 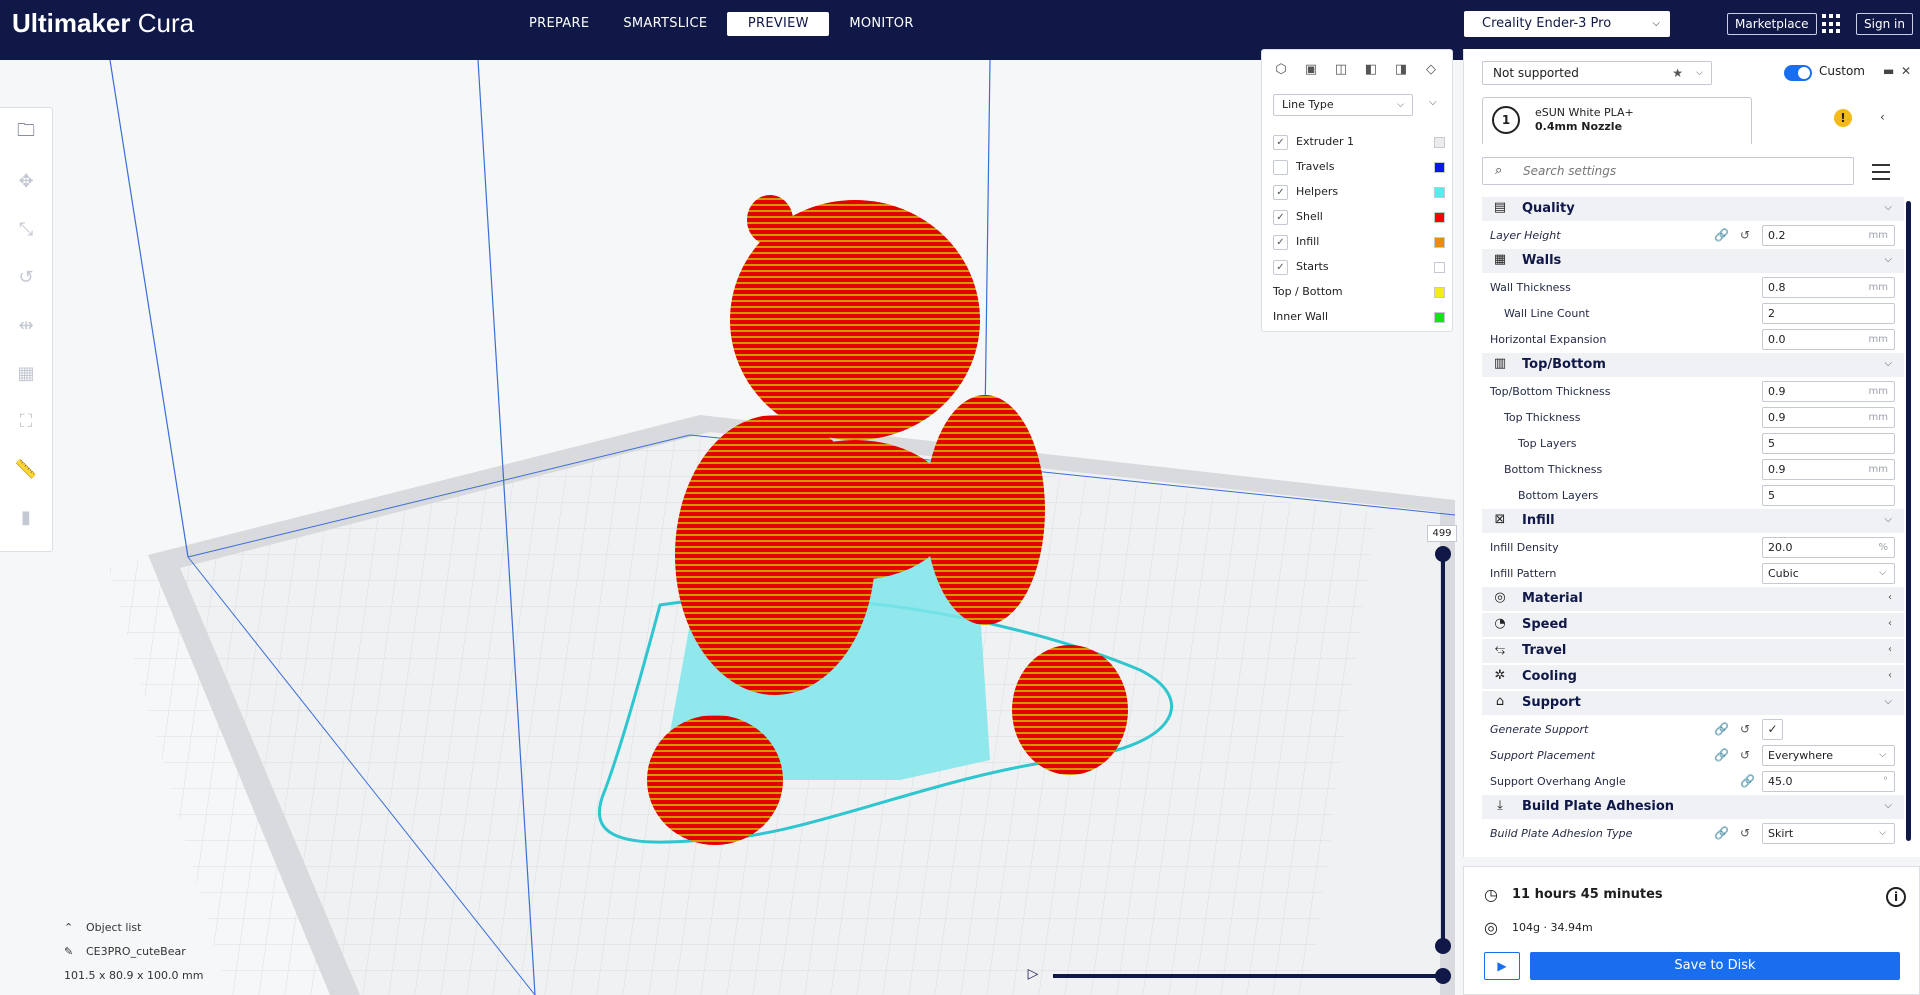 What do you see at coordinates (26, 325) in the screenshot?
I see `mirror-tool-icon: ⇹` at bounding box center [26, 325].